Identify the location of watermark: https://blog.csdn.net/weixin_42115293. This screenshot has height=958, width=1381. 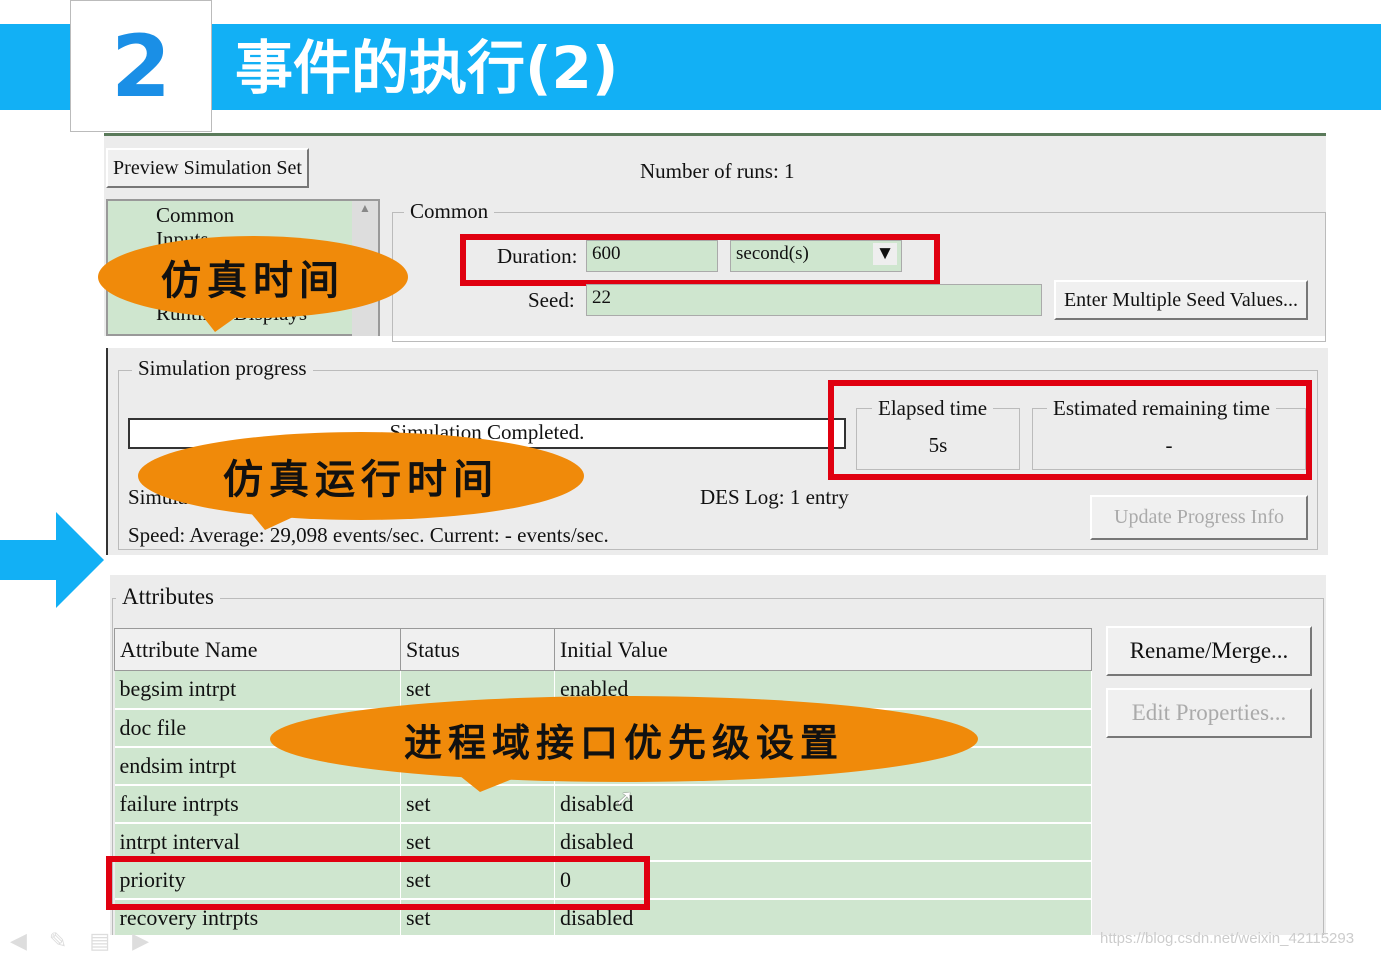
(1227, 938).